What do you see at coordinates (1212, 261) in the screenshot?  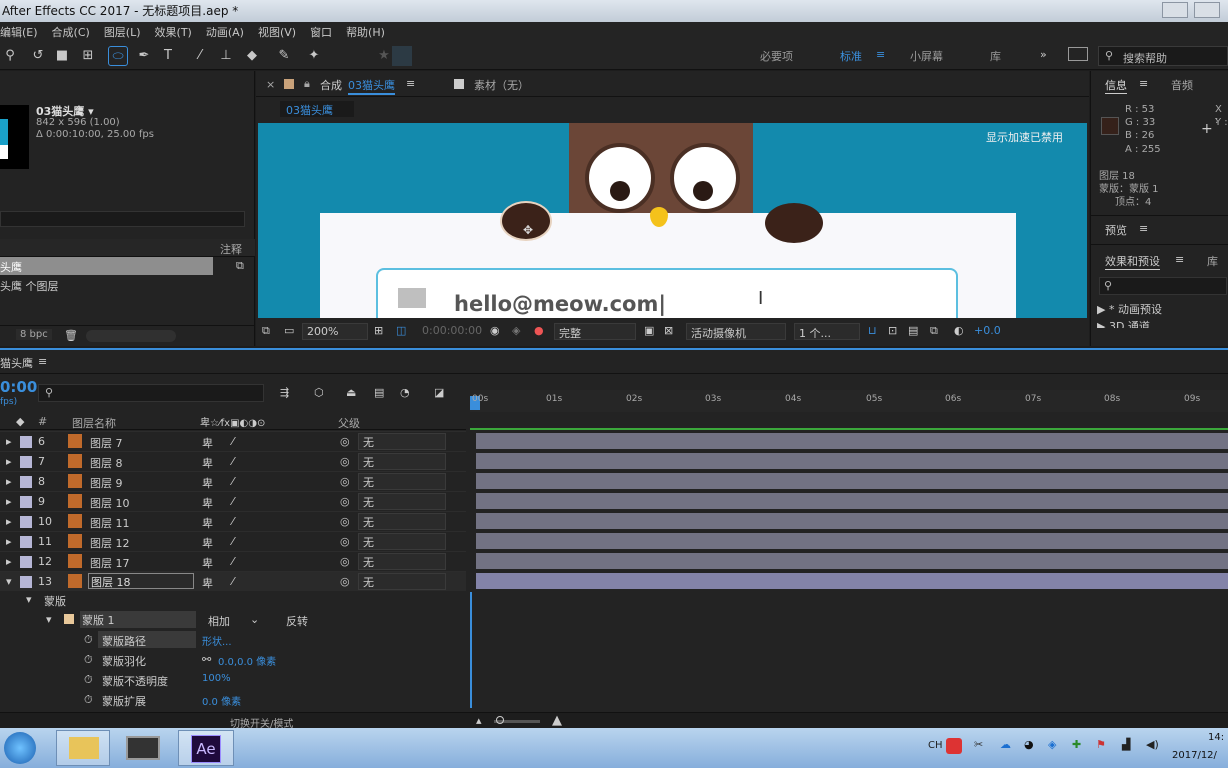 I see `effects-library-tab: 库` at bounding box center [1212, 261].